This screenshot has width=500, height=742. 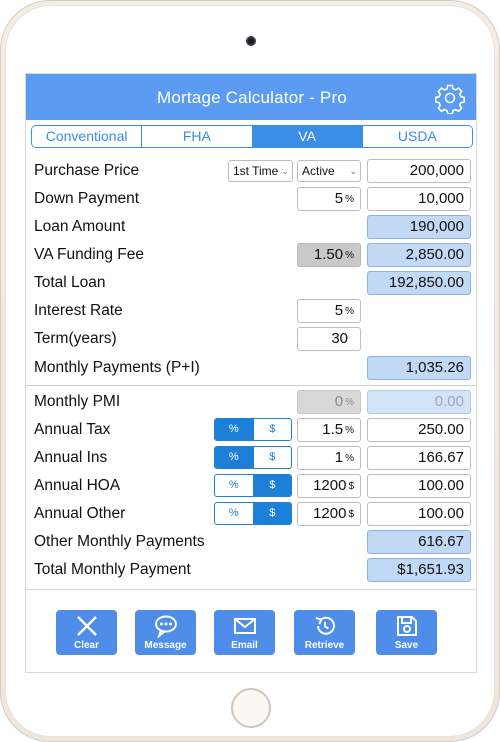 I want to click on annual-hoa-row: Annual HOA % $ 1200 $ 100.00, so click(x=251, y=486).